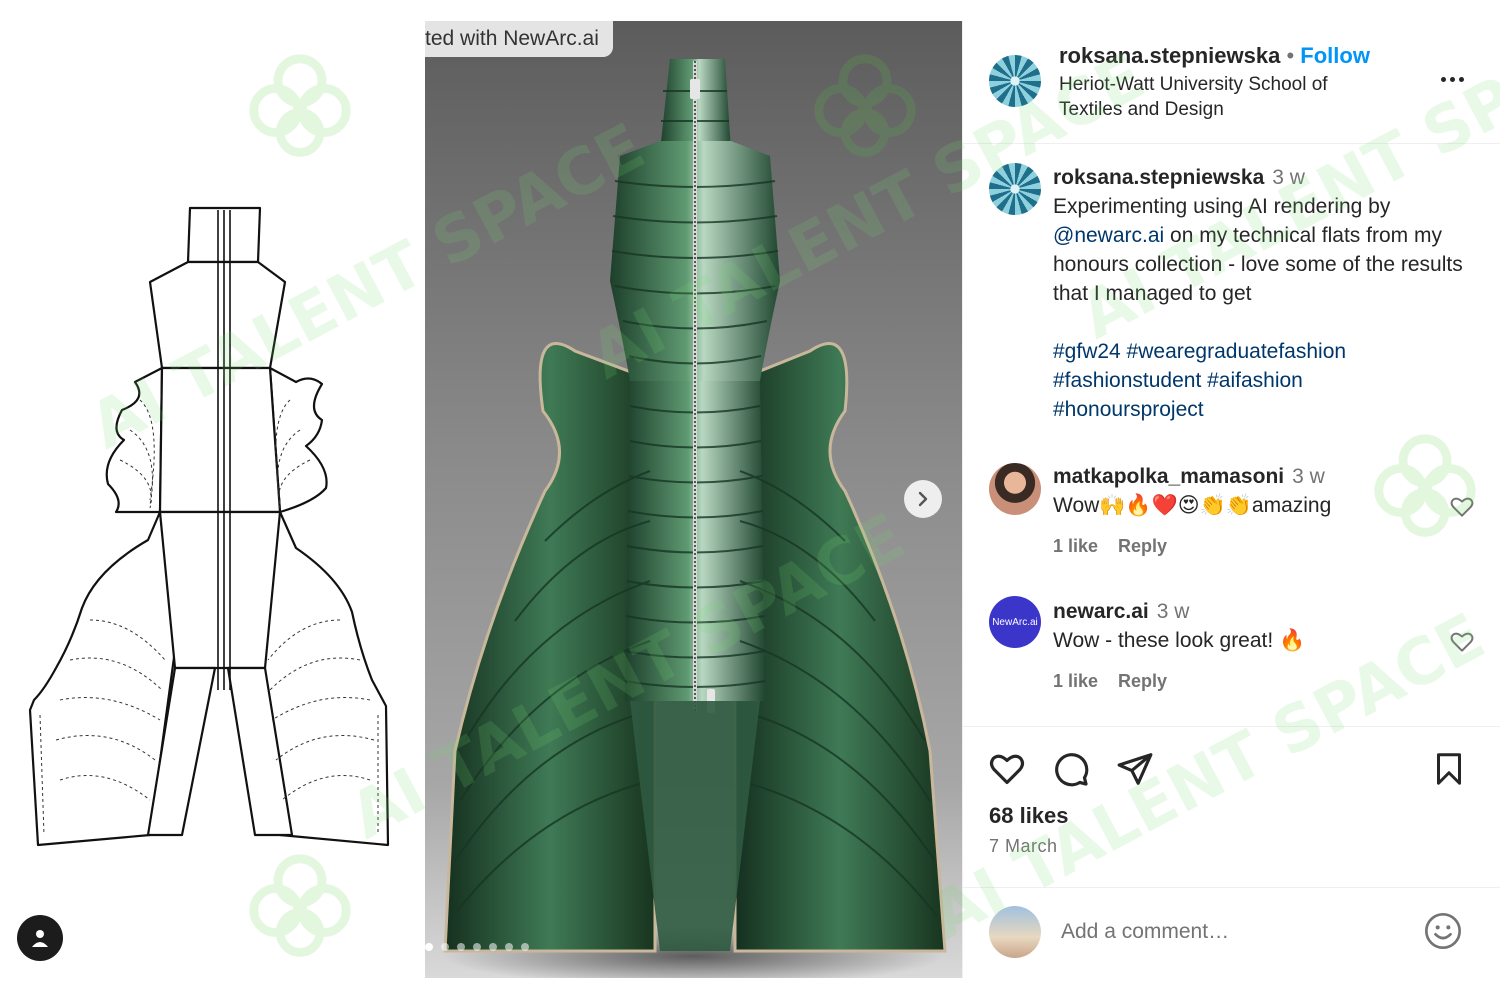 This screenshot has width=1500, height=1000. Describe the element at coordinates (1231, 887) in the screenshot. I see `comment-divider` at that location.